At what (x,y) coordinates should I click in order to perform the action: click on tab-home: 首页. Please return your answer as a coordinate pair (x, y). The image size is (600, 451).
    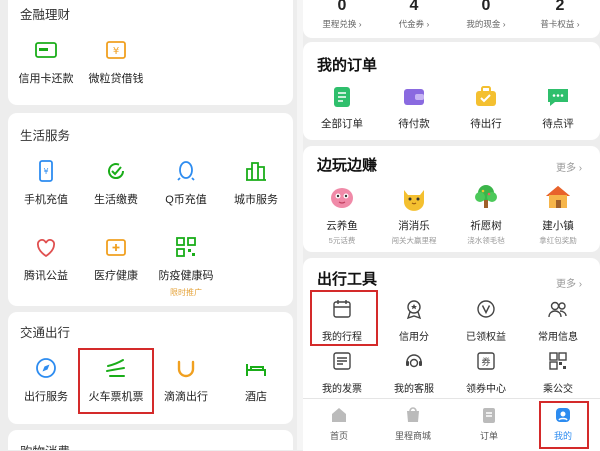
    Looking at the image, I should click on (339, 423).